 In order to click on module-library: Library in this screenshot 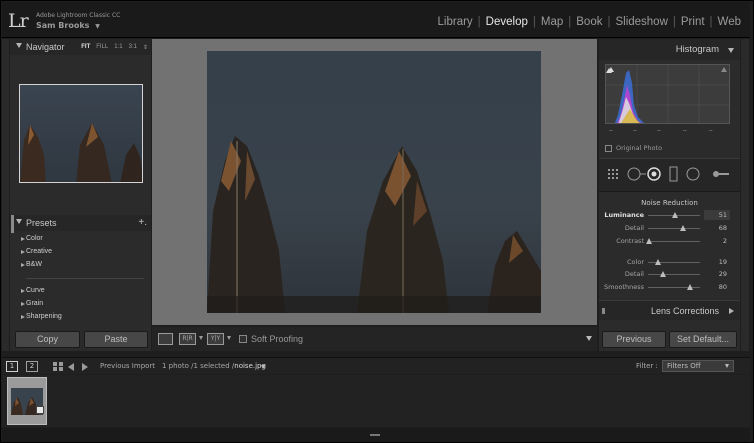, I will do `click(455, 22)`.